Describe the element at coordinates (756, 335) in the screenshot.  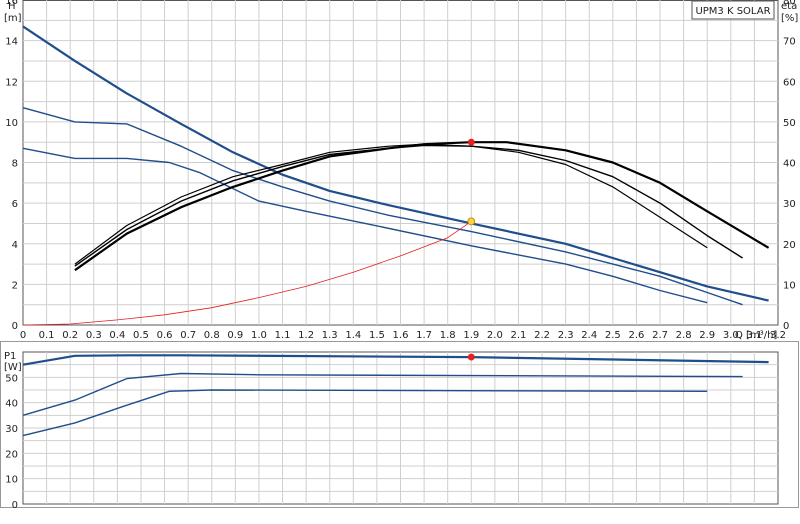
I see `q-axis-label: Q [m³/h]` at that location.